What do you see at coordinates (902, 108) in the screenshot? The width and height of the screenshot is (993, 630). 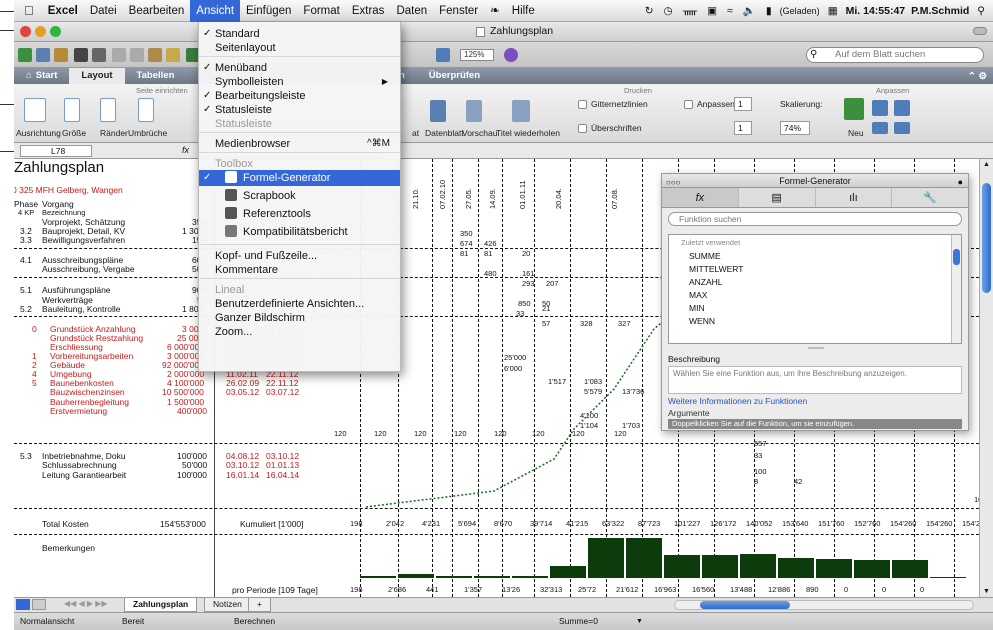 I see `fonts-icon` at bounding box center [902, 108].